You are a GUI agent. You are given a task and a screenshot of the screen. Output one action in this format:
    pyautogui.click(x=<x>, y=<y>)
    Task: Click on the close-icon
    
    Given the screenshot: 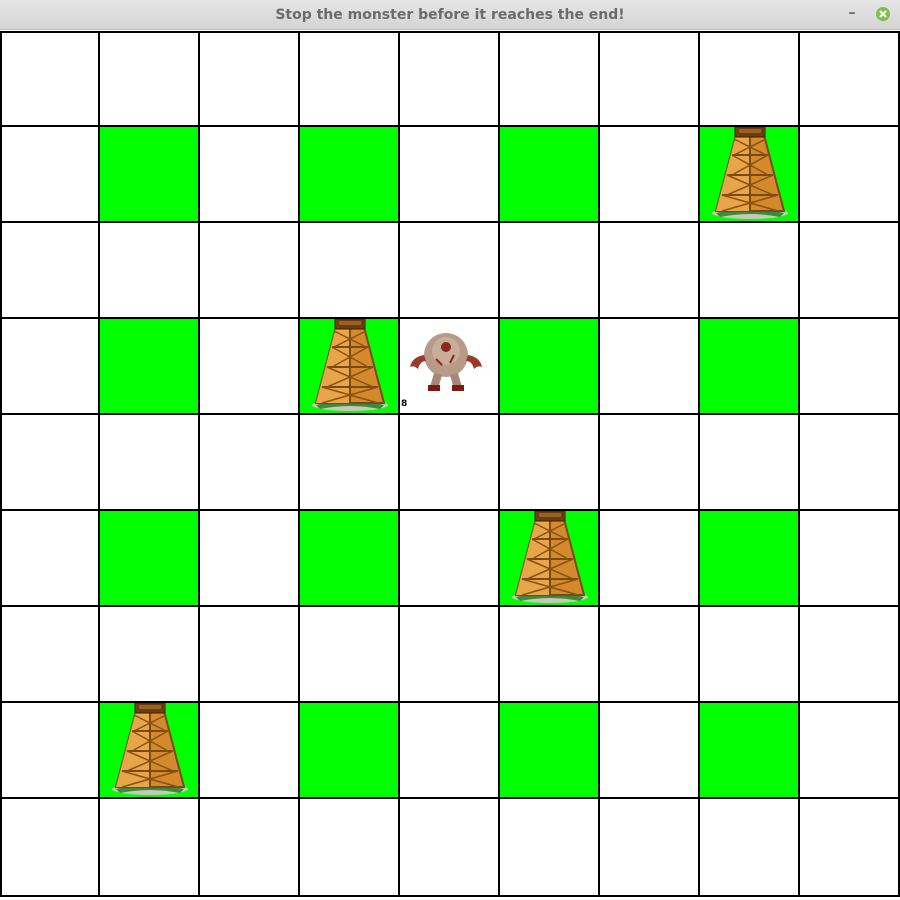 What is the action you would take?
    pyautogui.click(x=883, y=14)
    